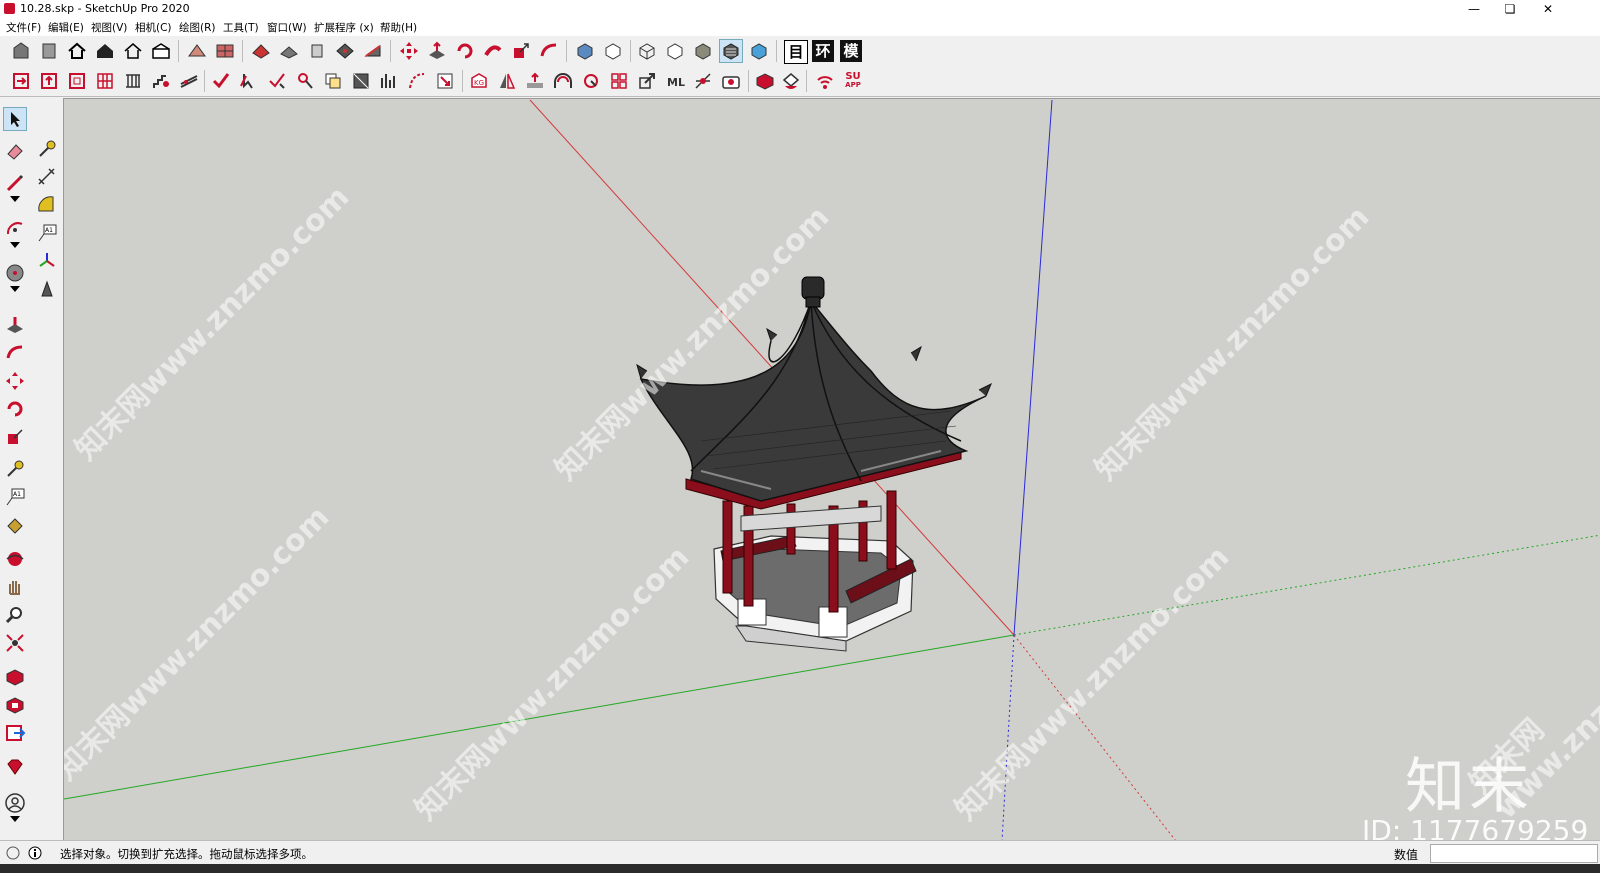 This screenshot has height=873, width=1600. Describe the element at coordinates (21, 81) in the screenshot. I see `door-plugin-icon` at that location.